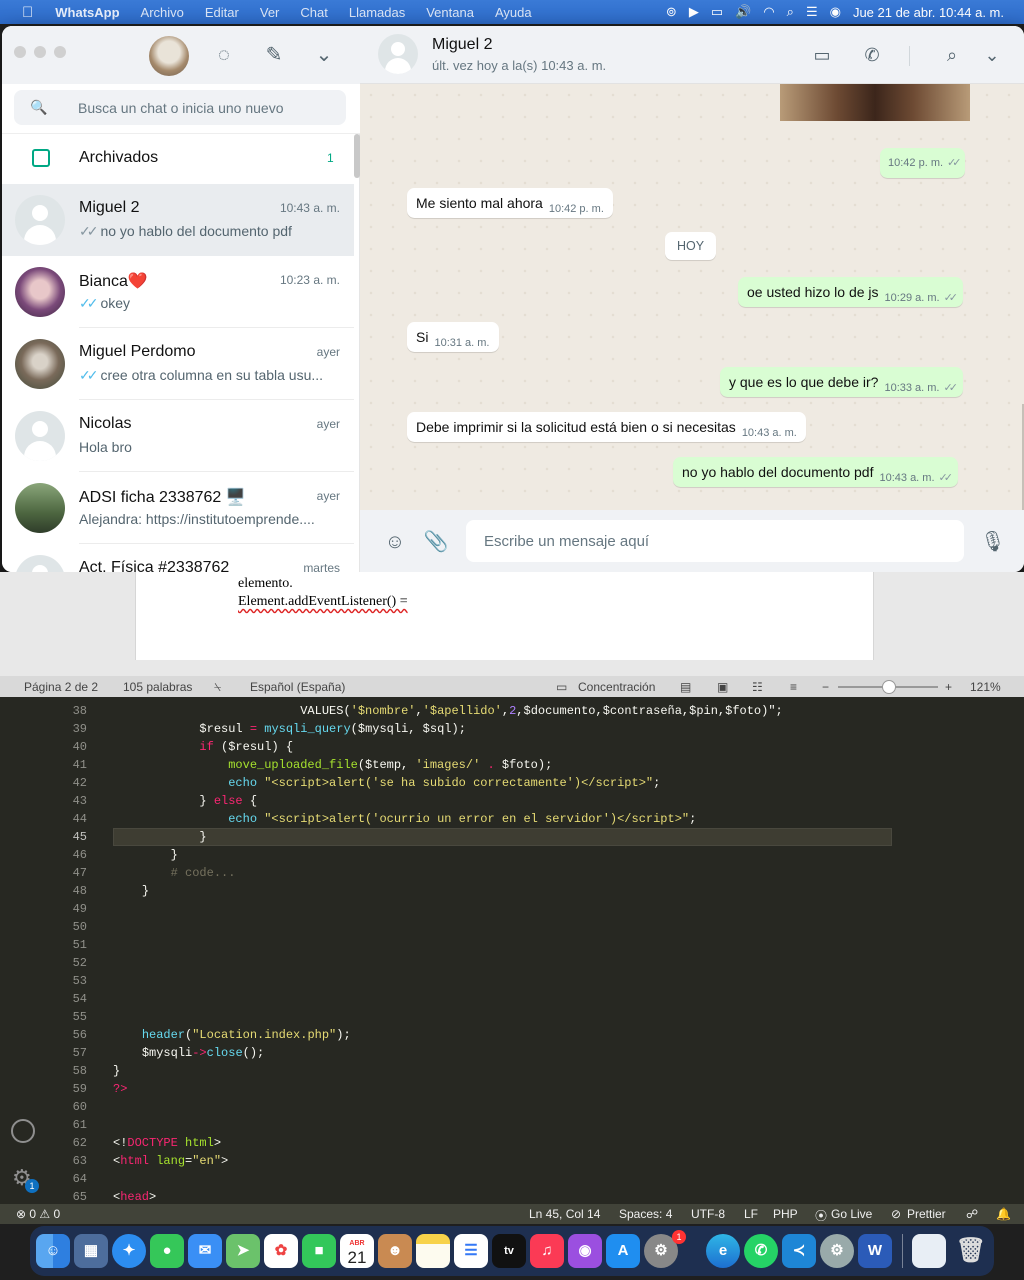  I want to click on play-icon: ▶, so click(694, 12).